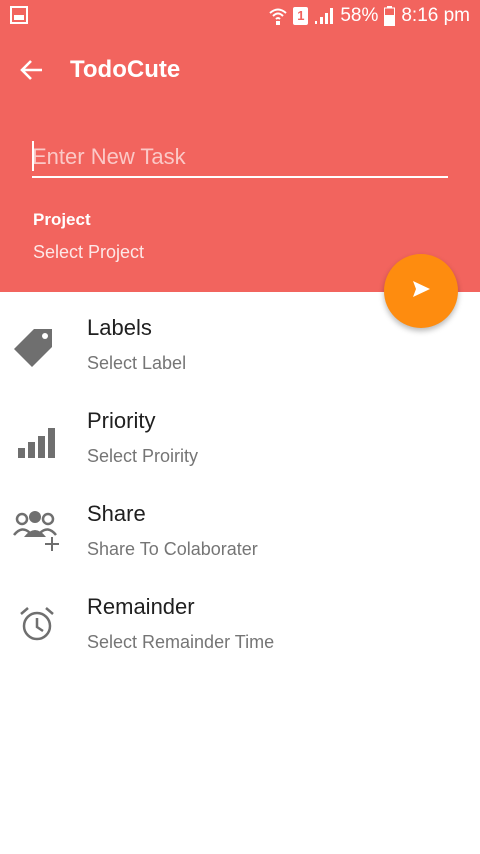 This screenshot has height=854, width=480. Describe the element at coordinates (240, 360) in the screenshot. I see `labels-option: Labels Select Label` at that location.